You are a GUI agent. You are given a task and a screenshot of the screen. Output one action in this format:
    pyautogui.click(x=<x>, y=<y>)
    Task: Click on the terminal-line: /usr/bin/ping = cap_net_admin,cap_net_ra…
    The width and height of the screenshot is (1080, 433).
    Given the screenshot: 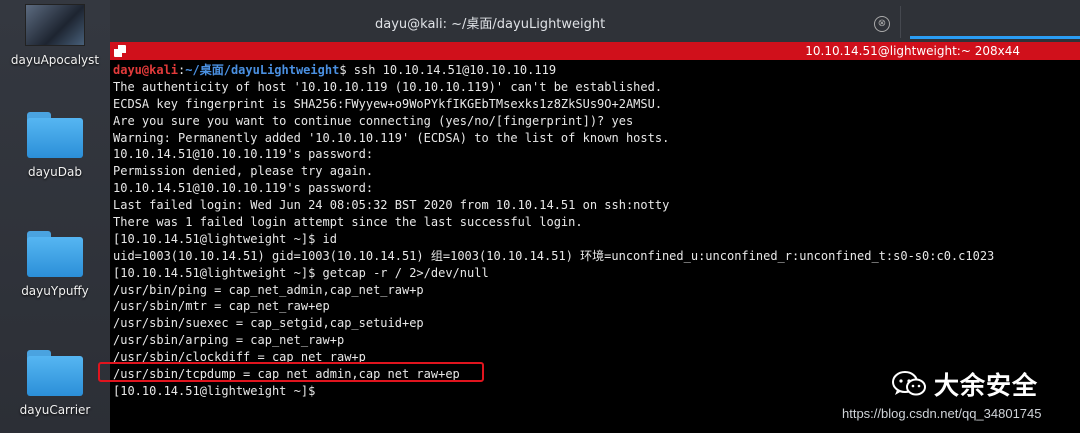 What is the action you would take?
    pyautogui.click(x=268, y=289)
    